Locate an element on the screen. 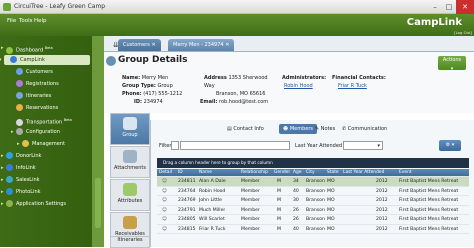 This screenshot has height=248, width=474. col-name: Name is located at coordinates (205, 172).